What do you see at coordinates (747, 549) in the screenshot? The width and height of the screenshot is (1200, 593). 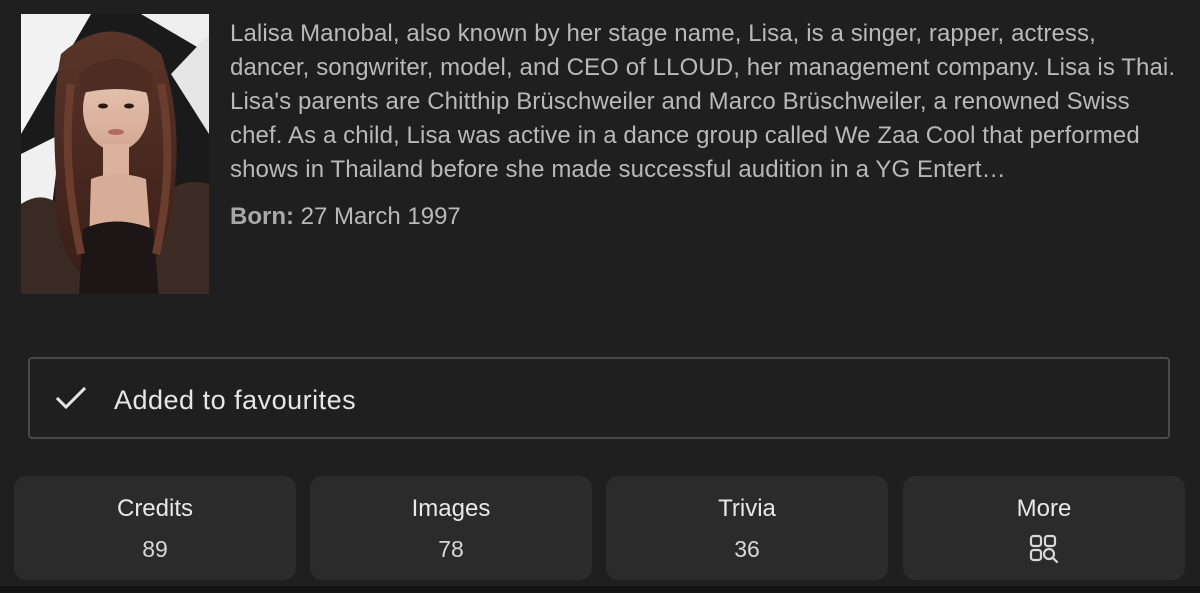 I see `trivia-count: 36` at bounding box center [747, 549].